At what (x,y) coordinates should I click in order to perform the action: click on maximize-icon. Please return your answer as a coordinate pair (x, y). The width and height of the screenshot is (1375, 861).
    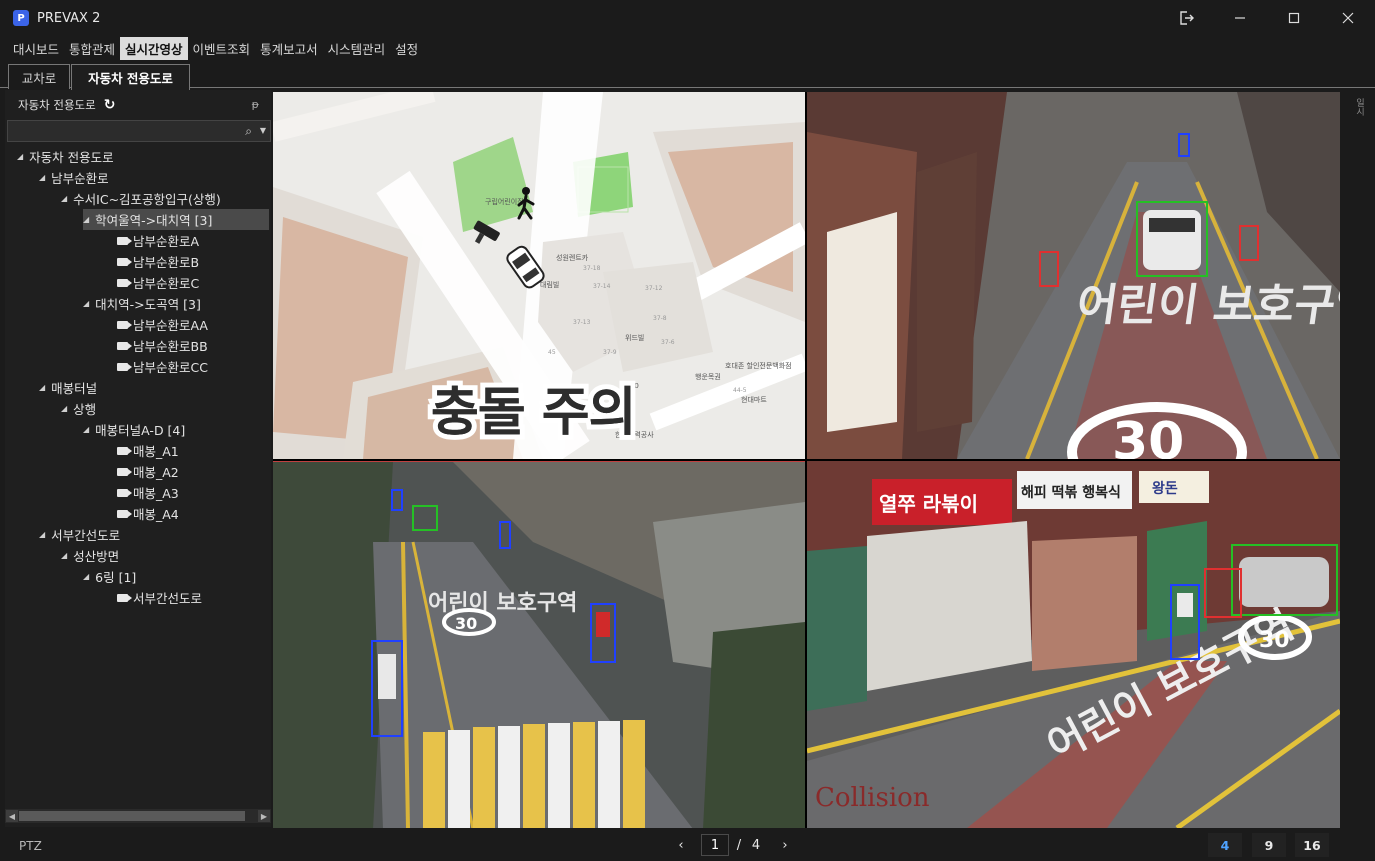
    Looking at the image, I should click on (1294, 18).